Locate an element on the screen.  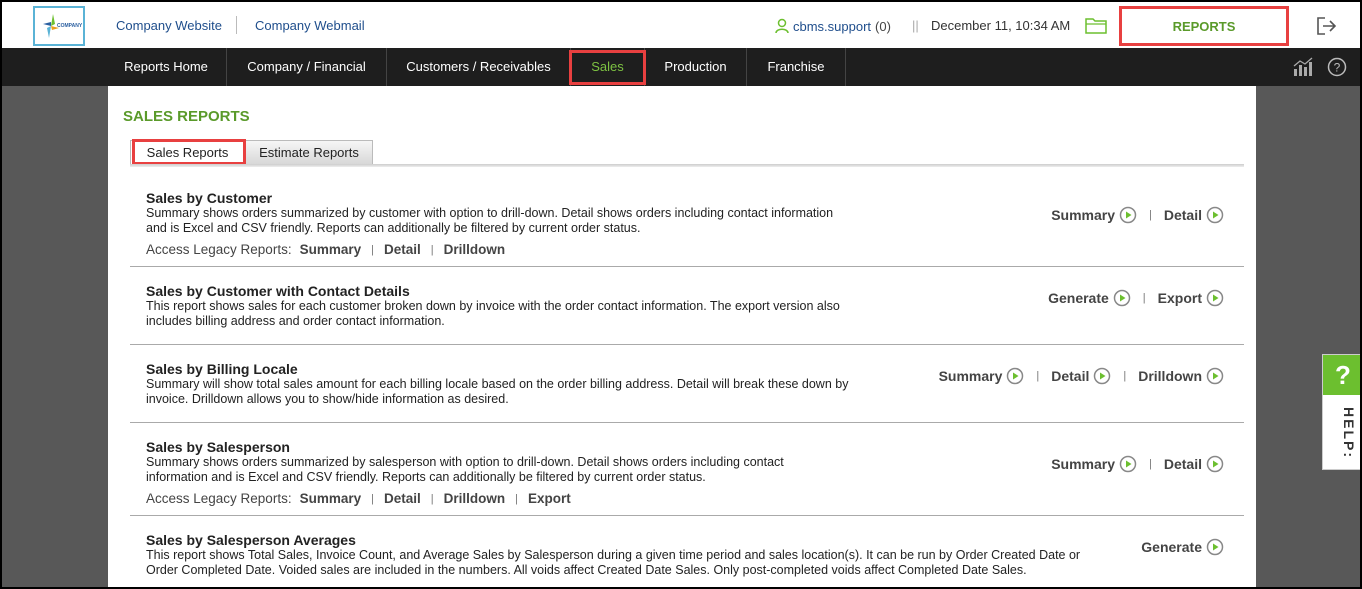
report-title: Sales by Salesperson is located at coordinates (218, 447).